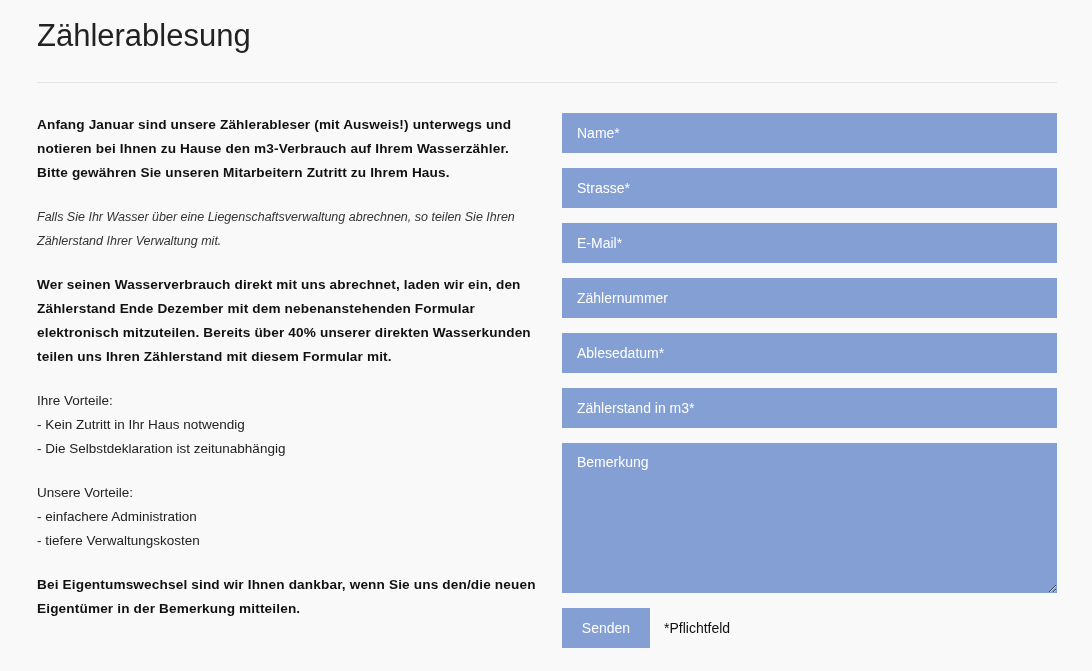  Describe the element at coordinates (809, 353) in the screenshot. I see `input-field: Ablesedatum*` at that location.